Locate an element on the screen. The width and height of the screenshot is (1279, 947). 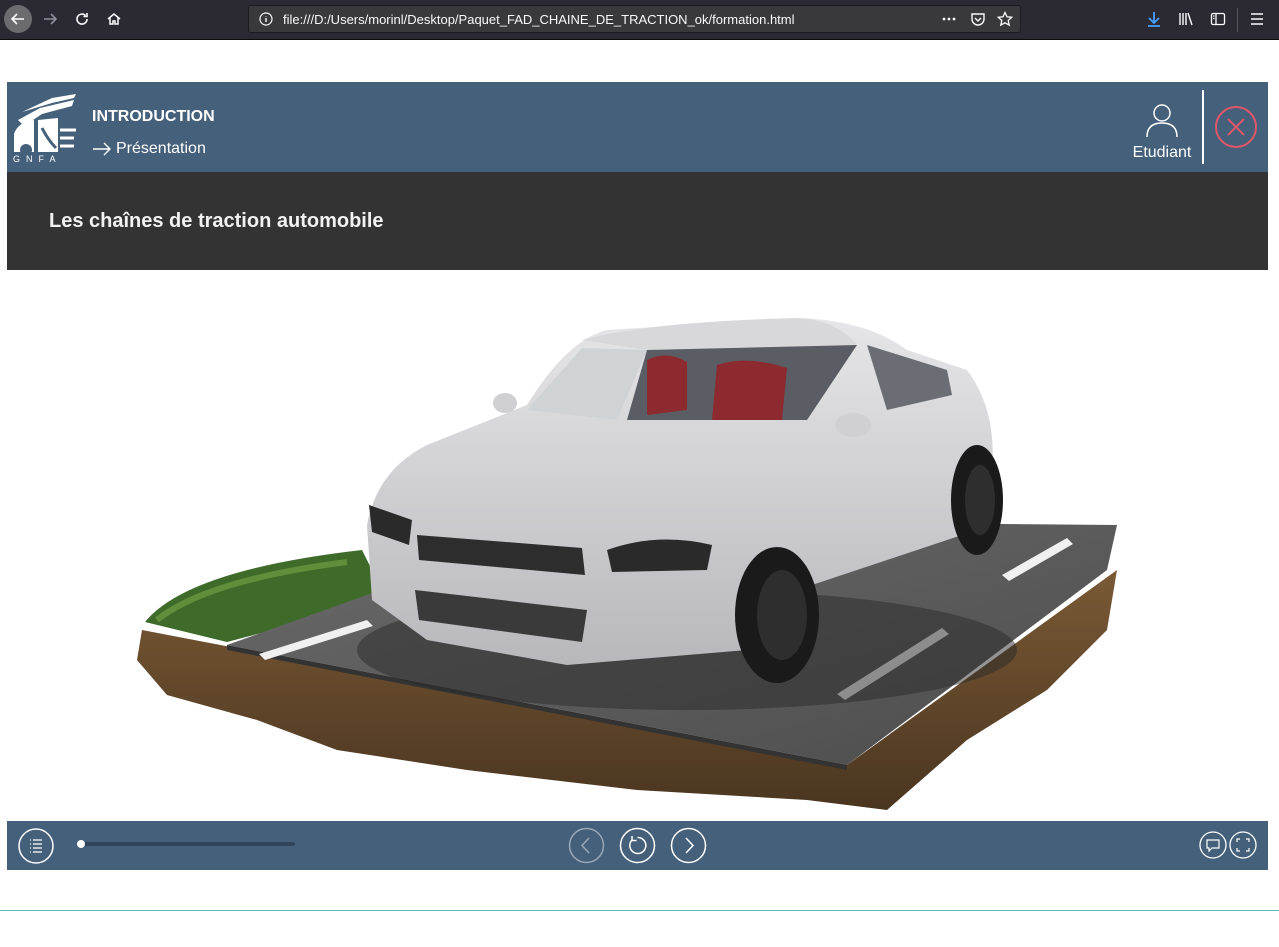
arrow-right-icon is located at coordinates (102, 149).